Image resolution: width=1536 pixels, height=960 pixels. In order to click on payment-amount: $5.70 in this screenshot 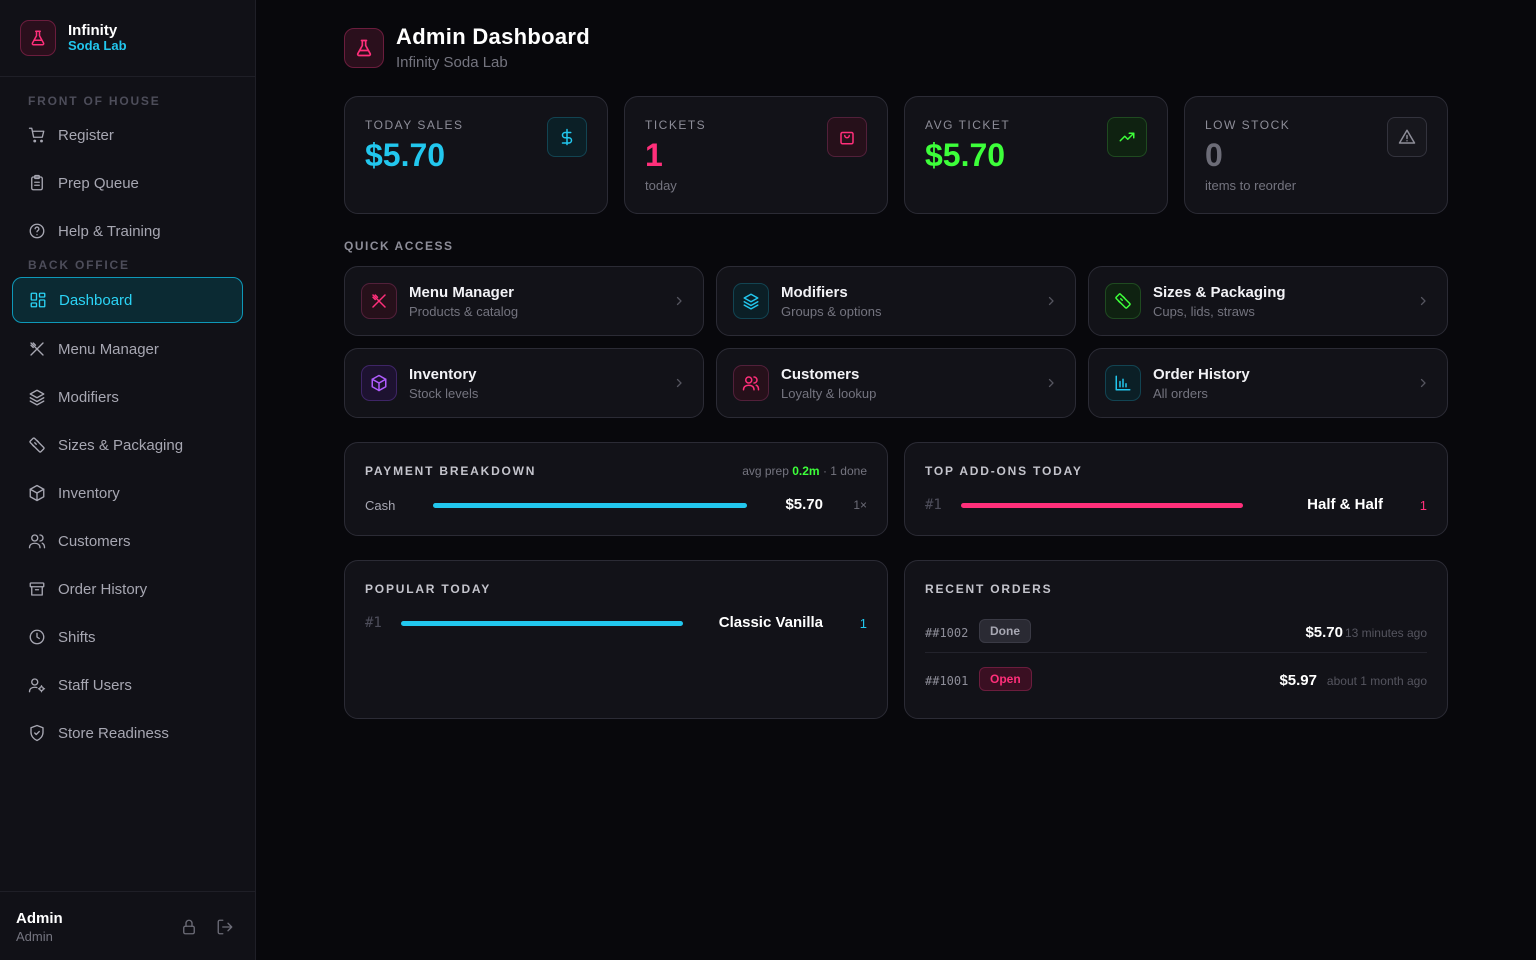, I will do `click(804, 504)`.